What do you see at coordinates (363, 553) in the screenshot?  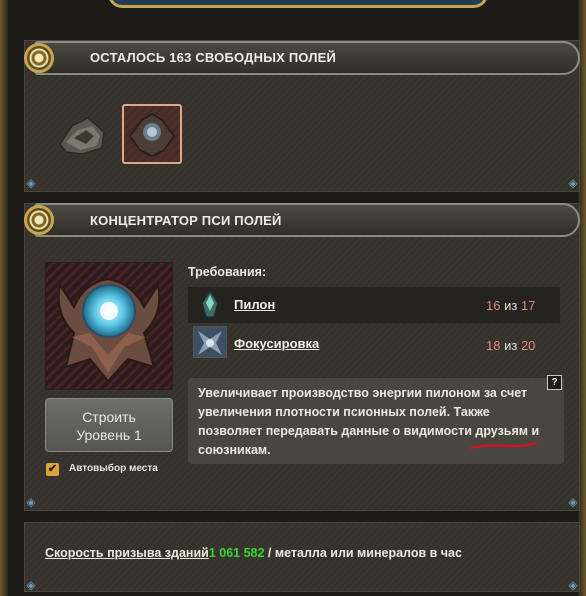 I see `summon-speed-suffix: / металла или минералов в час` at bounding box center [363, 553].